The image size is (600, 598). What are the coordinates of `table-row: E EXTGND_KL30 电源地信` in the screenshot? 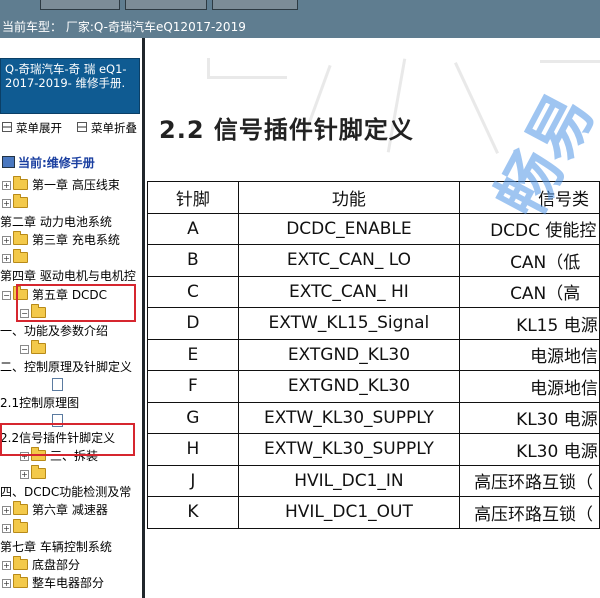 It's located at (373, 354).